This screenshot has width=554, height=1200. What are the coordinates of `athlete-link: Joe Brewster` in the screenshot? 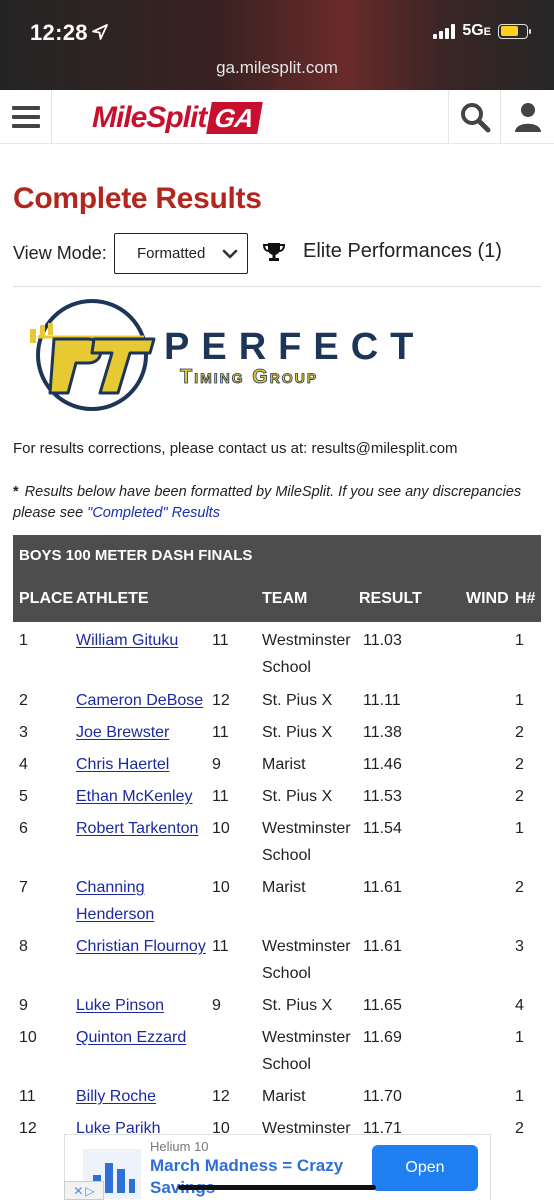 It's located at (141, 732).